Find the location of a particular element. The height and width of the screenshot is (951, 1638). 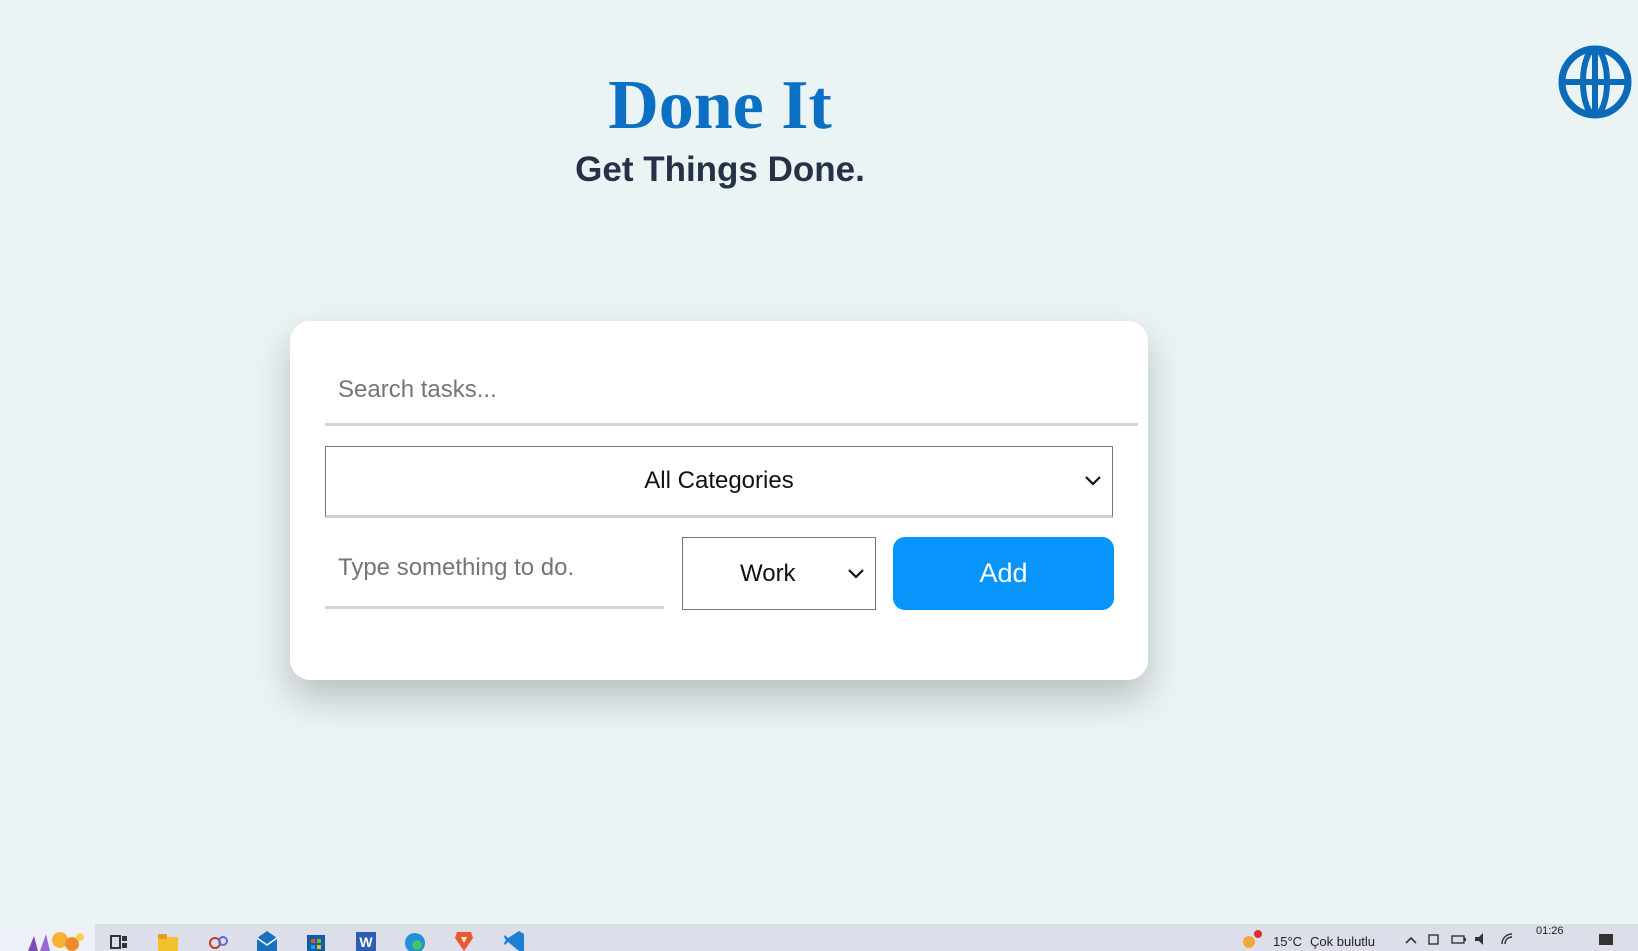

svg-text: W is located at coordinates (366, 942).